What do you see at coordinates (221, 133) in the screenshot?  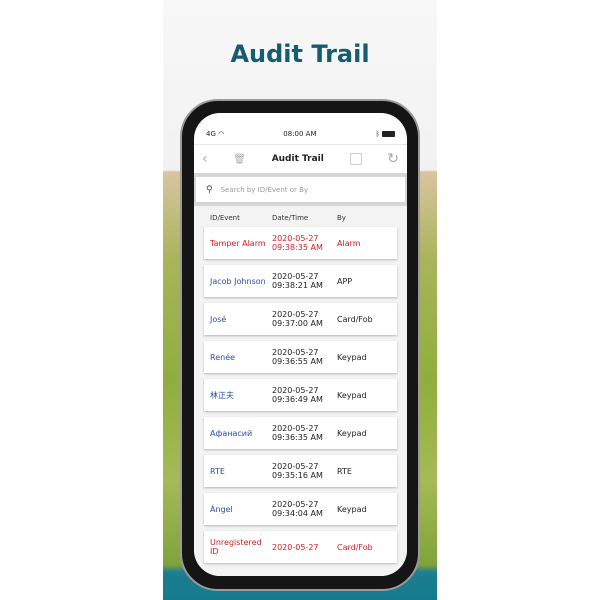 I see `wifi-icon: ◠` at bounding box center [221, 133].